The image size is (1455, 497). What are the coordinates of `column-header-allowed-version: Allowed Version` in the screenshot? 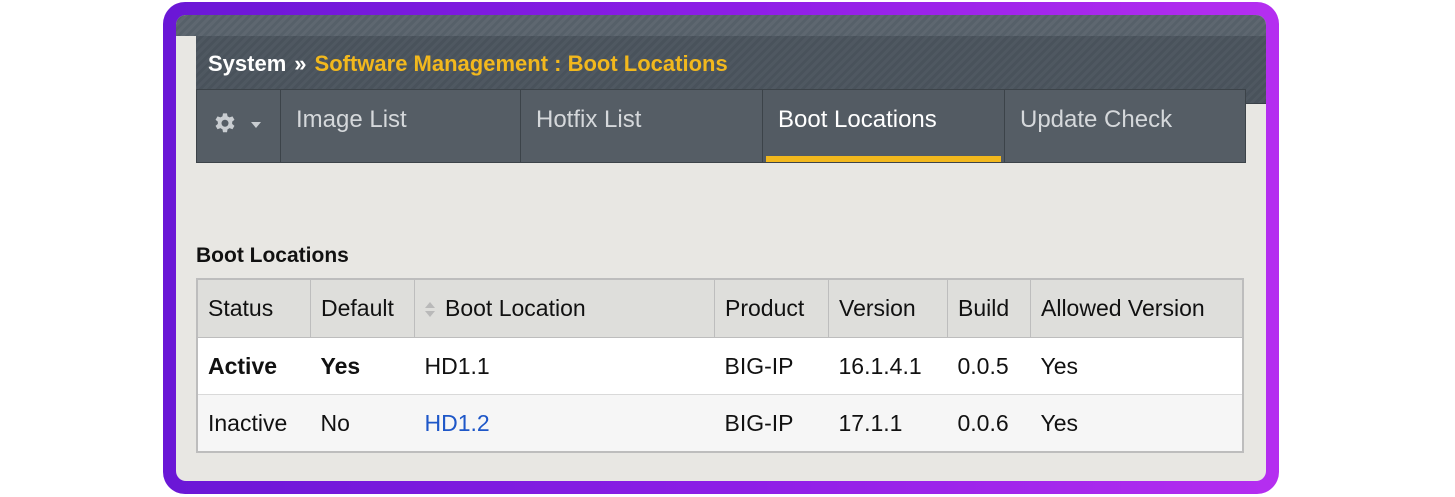 It's located at (1137, 308).